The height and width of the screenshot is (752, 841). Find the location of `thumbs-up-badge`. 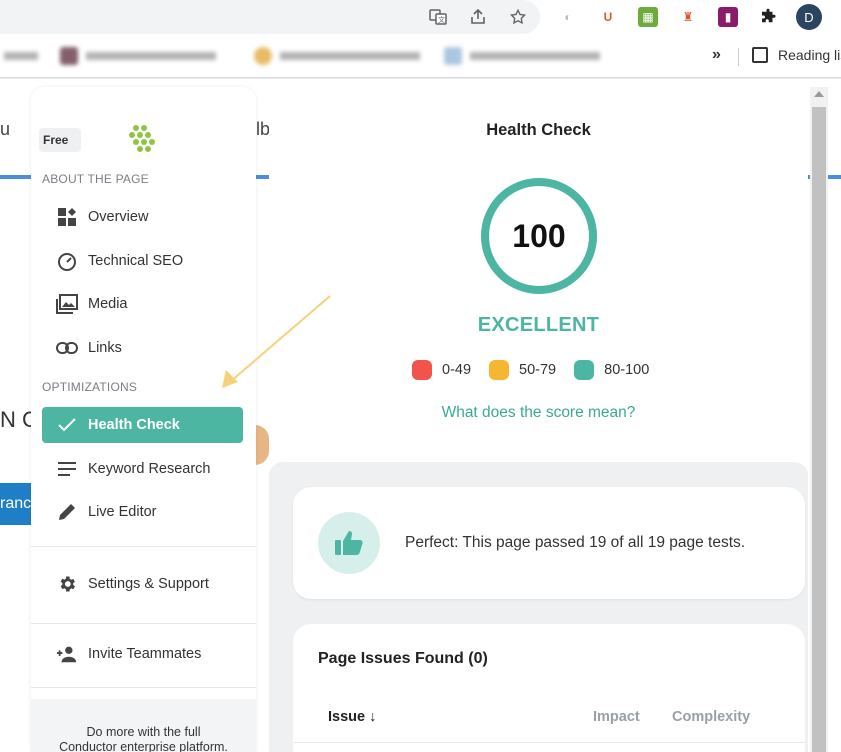

thumbs-up-badge is located at coordinates (349, 543).